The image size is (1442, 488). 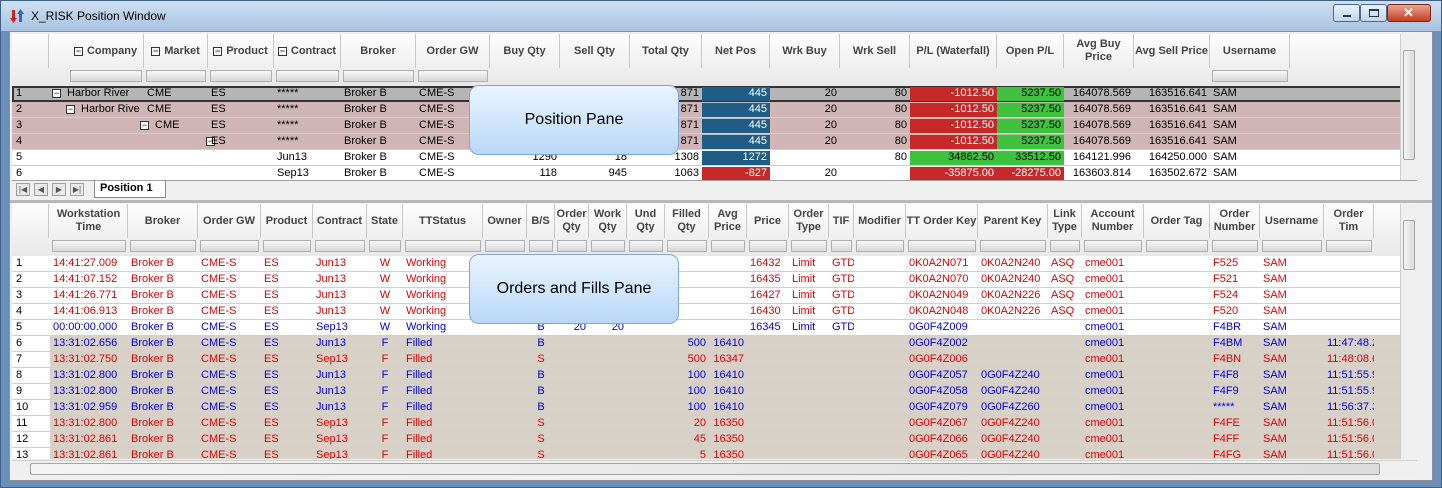 I want to click on orders-header-work-qty: Work Qty, so click(x=608, y=221).